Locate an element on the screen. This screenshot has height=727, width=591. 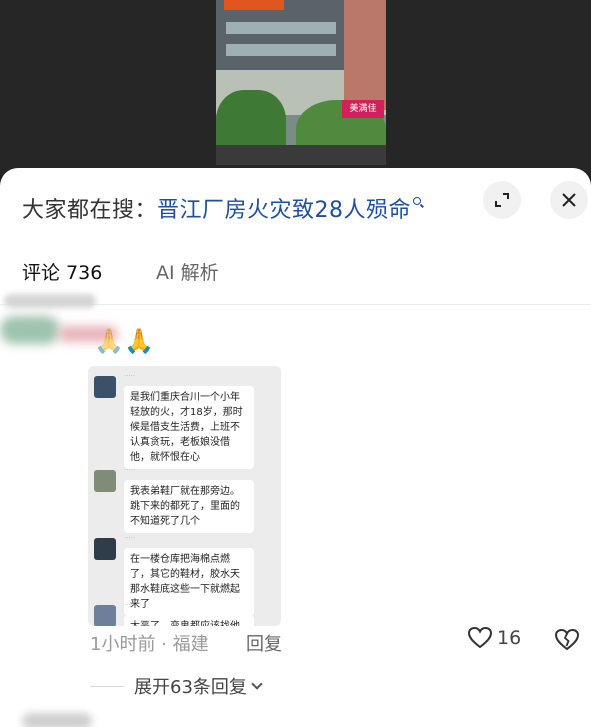
expand-replies: 展开63条回复 is located at coordinates (176, 686).